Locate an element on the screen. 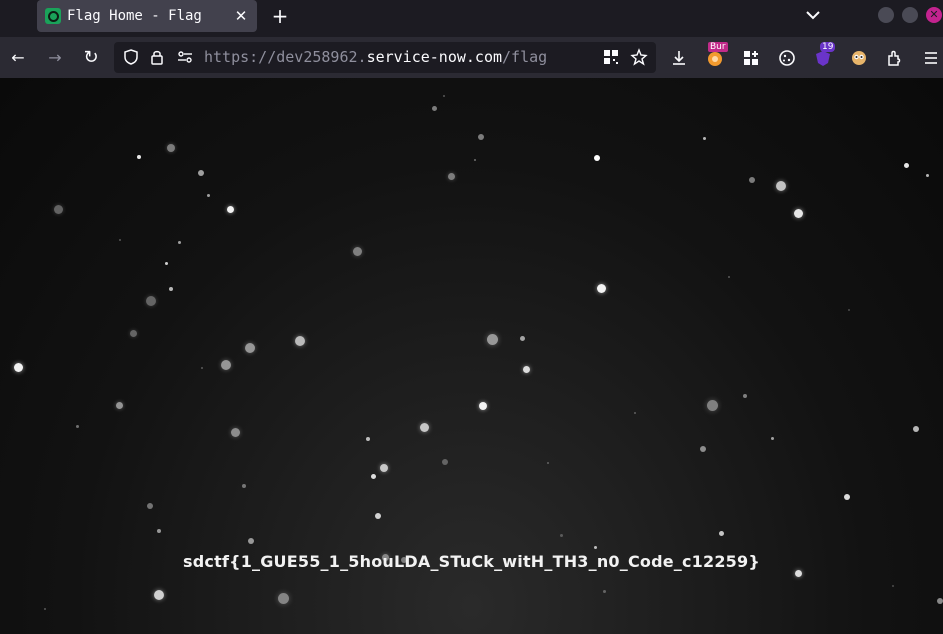  download-icon is located at coordinates (679, 58).